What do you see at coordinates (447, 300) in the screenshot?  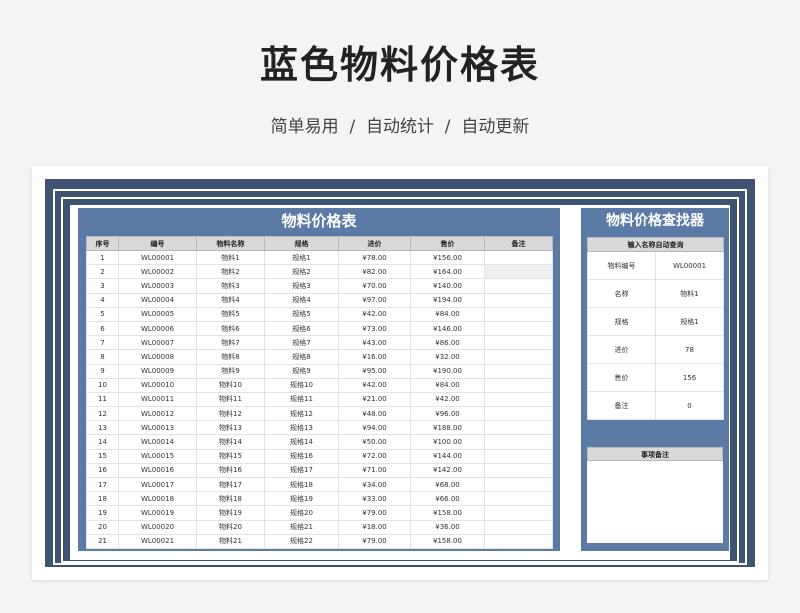 I see `price-cell: ¥194.00` at bounding box center [447, 300].